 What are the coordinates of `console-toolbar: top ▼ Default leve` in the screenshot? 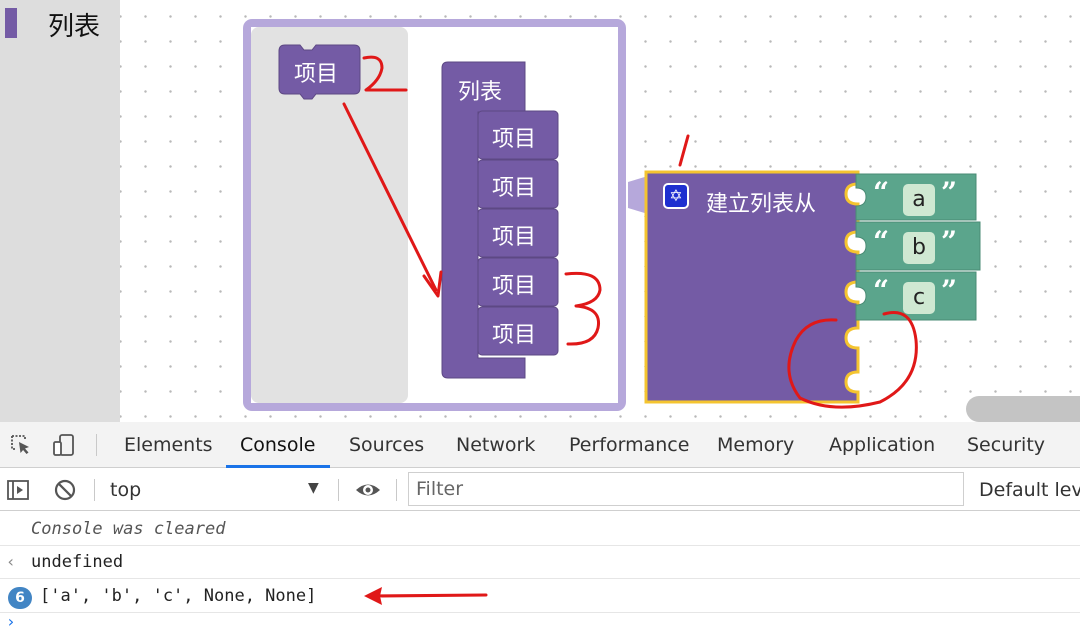 It's located at (540, 490).